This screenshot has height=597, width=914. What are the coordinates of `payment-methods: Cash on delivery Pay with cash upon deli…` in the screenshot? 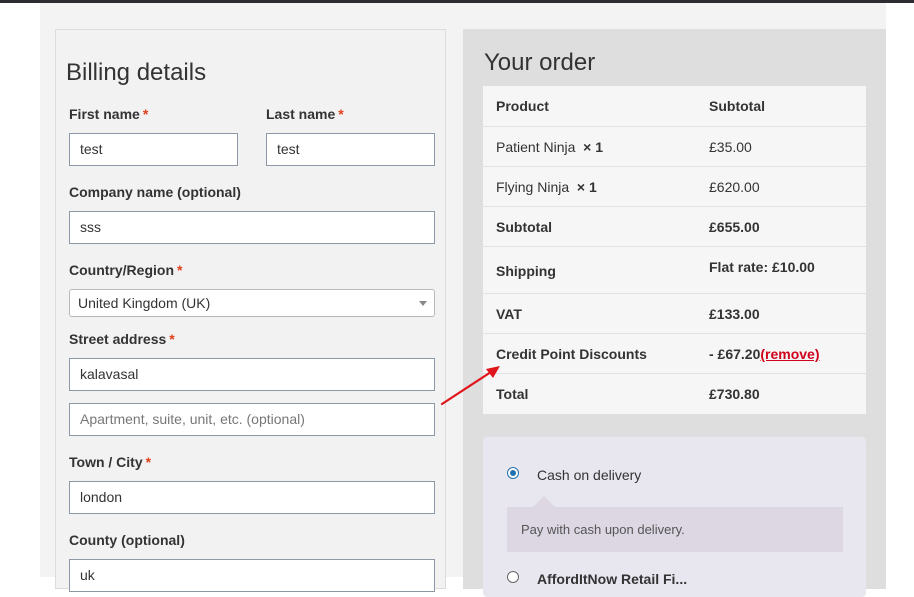 It's located at (674, 517).